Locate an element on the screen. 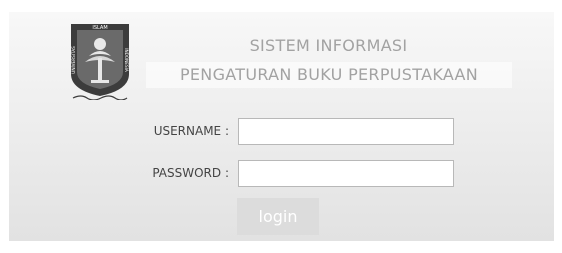 This screenshot has height=253, width=562. university-seal-icon: ISLAM UNIVERSITAS INDONESIA is located at coordinates (100, 60).